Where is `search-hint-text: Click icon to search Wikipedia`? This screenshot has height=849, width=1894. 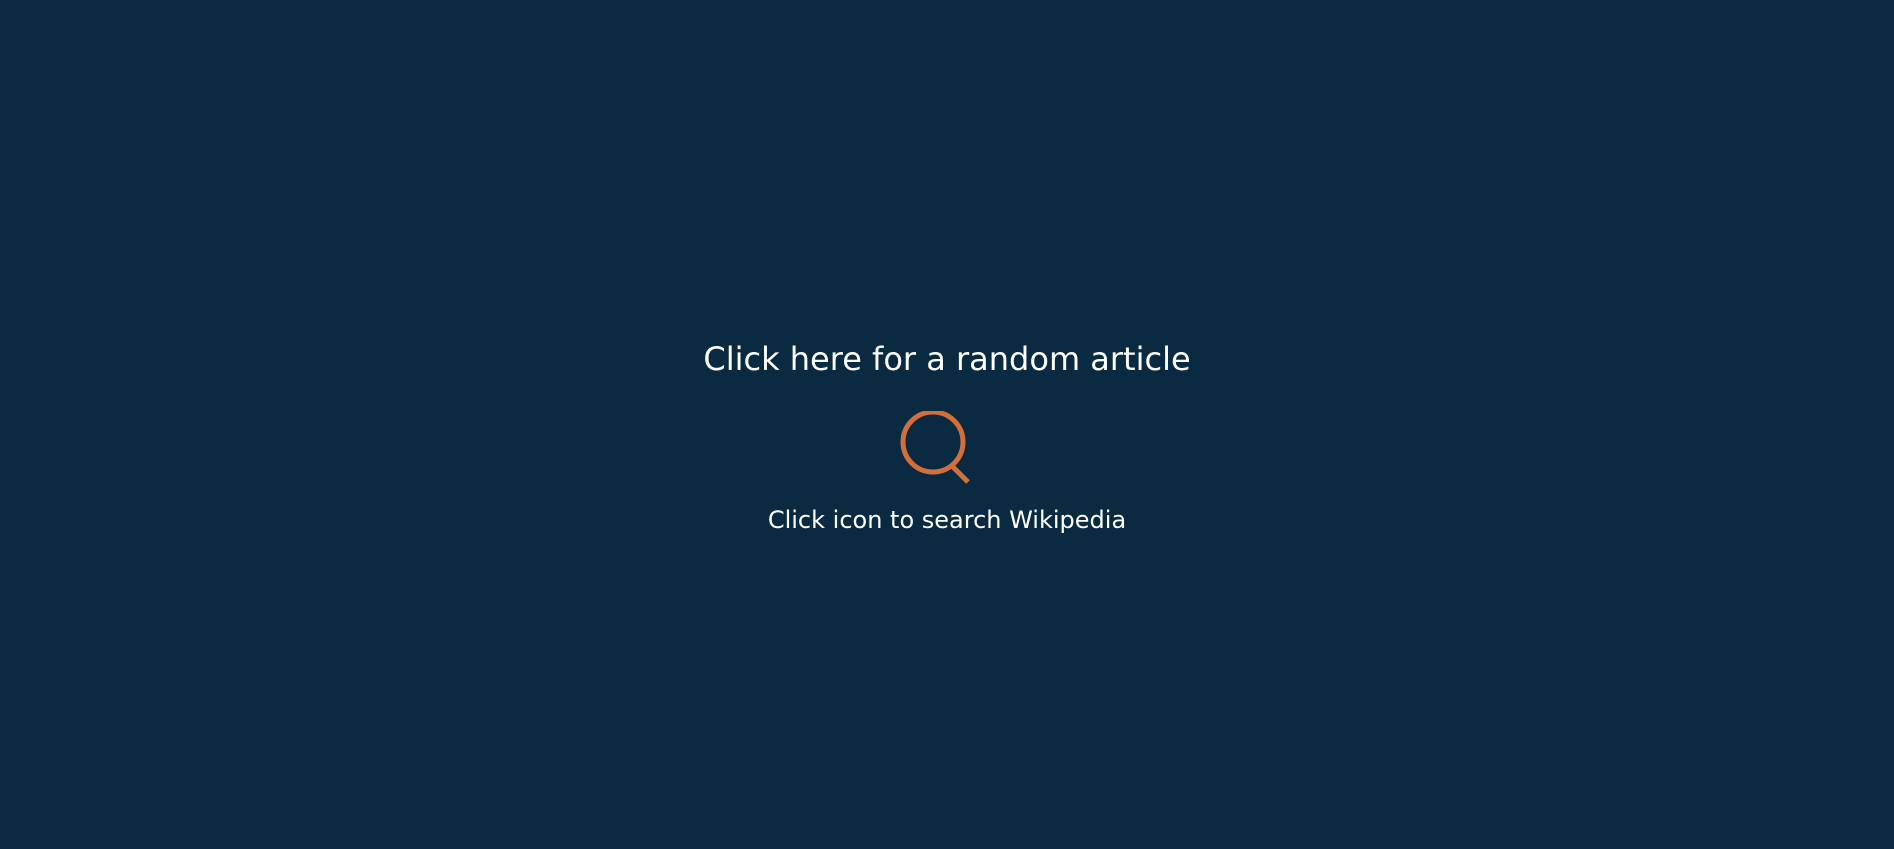 search-hint-text: Click icon to search Wikipedia is located at coordinates (947, 520).